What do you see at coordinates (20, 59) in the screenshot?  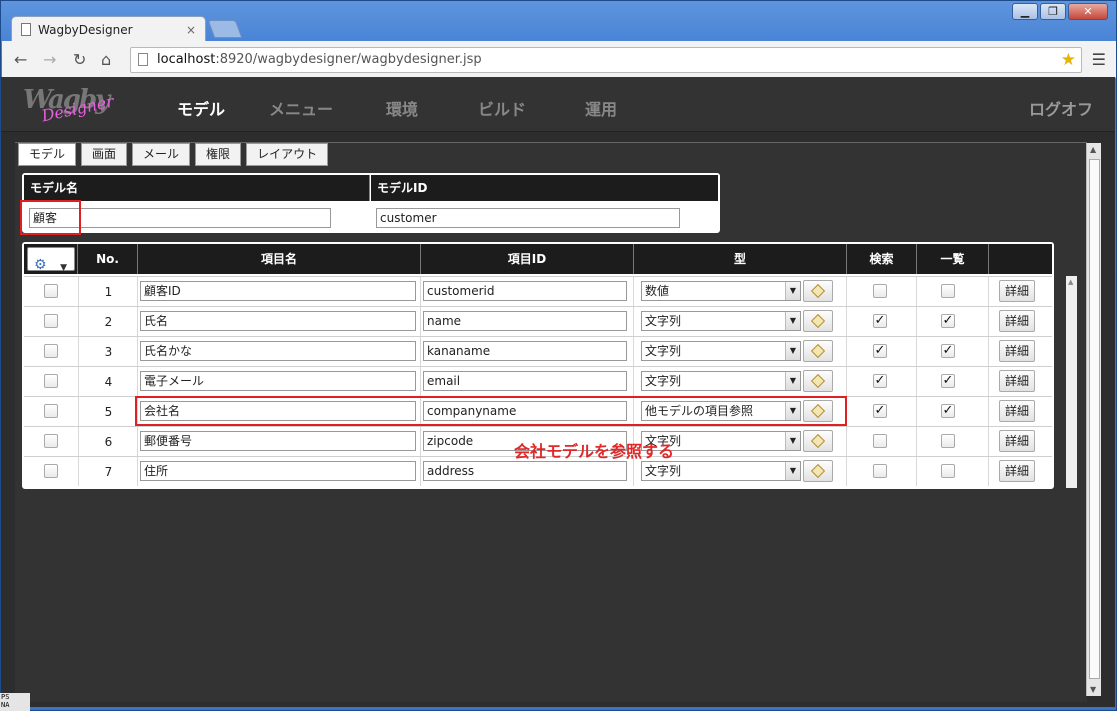 I see `back-arrow-icon: ←` at bounding box center [20, 59].